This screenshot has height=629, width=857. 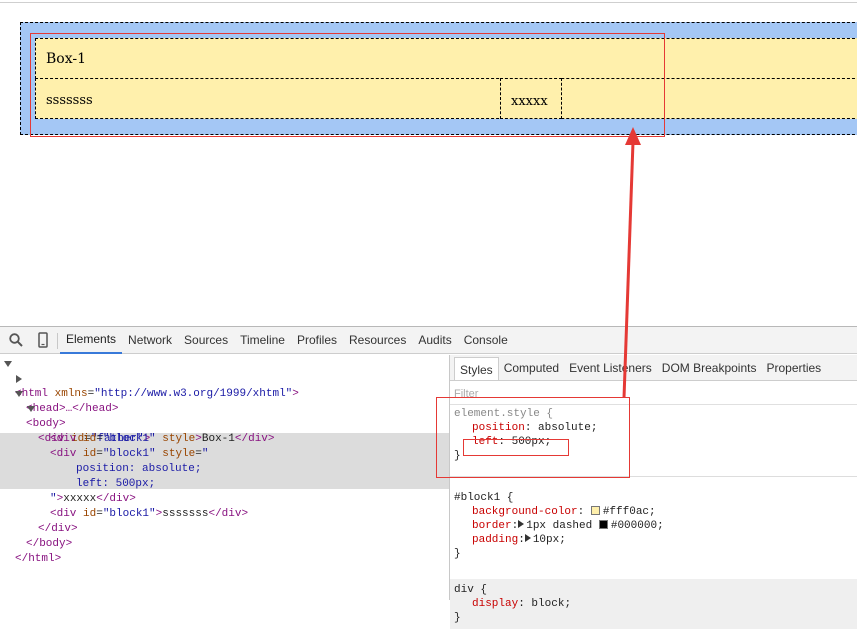 I want to click on tab-elements: Elements, so click(x=91, y=340).